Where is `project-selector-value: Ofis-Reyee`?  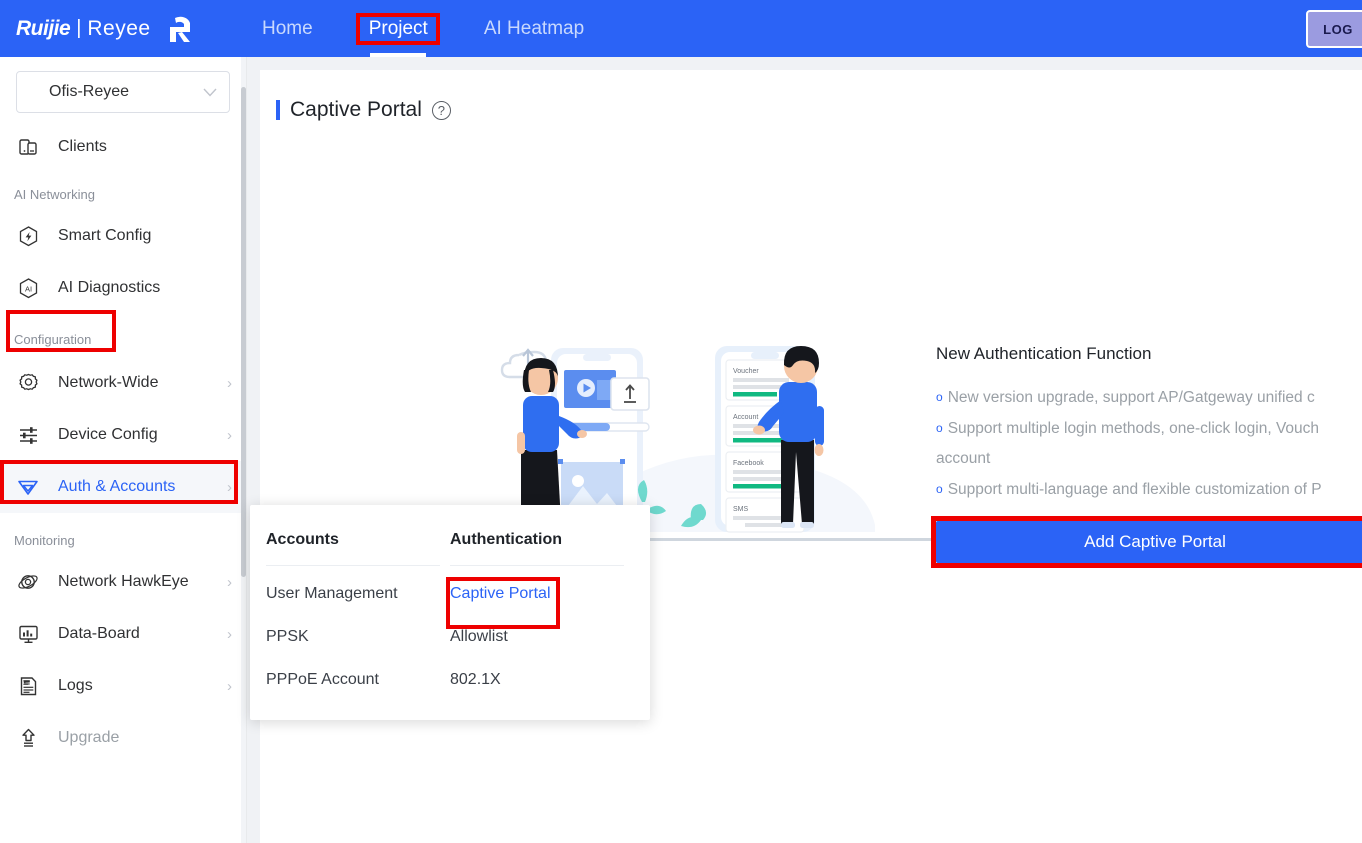 project-selector-value: Ofis-Reyee is located at coordinates (89, 91).